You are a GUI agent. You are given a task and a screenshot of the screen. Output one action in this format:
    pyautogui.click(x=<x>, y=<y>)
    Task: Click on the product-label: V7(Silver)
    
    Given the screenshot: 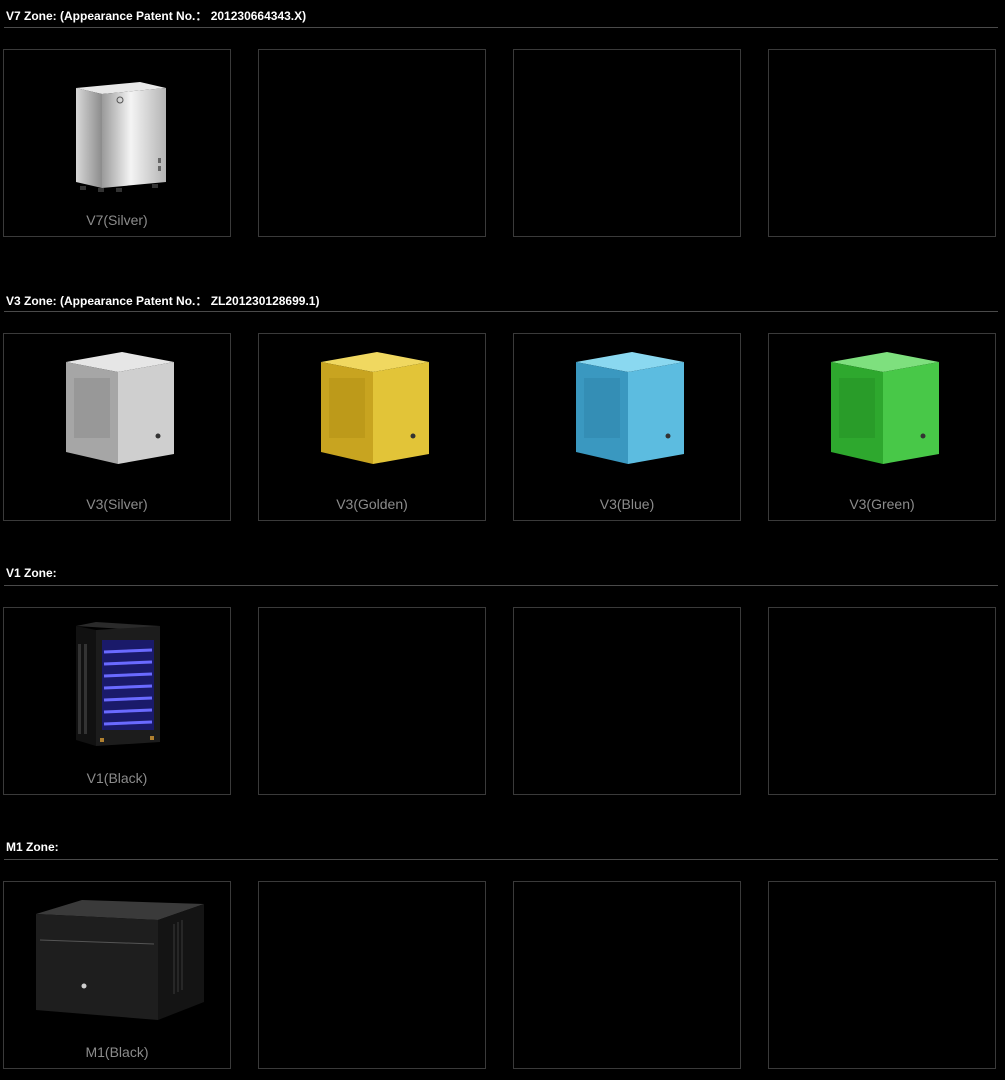 What is the action you would take?
    pyautogui.click(x=117, y=220)
    